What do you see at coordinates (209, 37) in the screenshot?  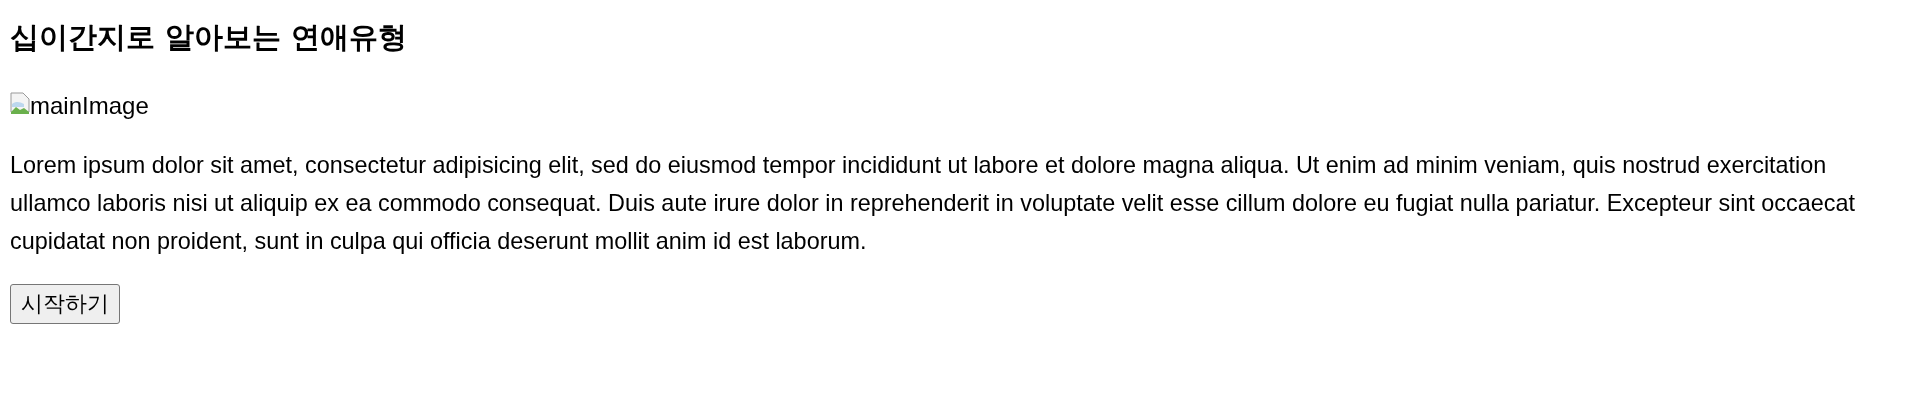 I see `page-title: 십이간지로 알아보는 연애유형` at bounding box center [209, 37].